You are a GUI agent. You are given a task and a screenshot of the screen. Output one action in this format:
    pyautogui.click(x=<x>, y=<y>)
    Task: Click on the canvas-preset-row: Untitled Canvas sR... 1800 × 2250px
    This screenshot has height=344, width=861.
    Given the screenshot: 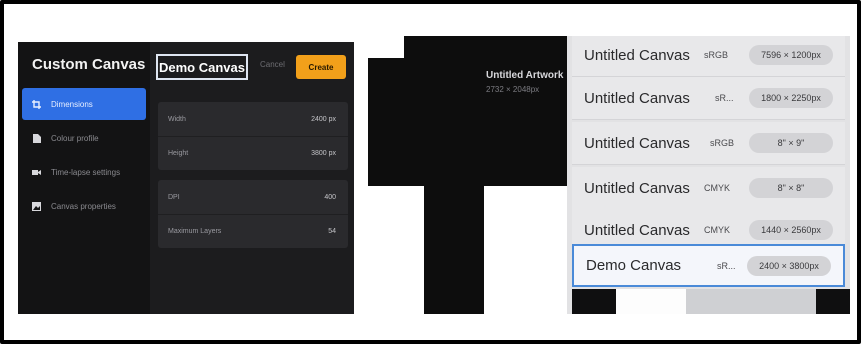 What is the action you would take?
    pyautogui.click(x=708, y=98)
    